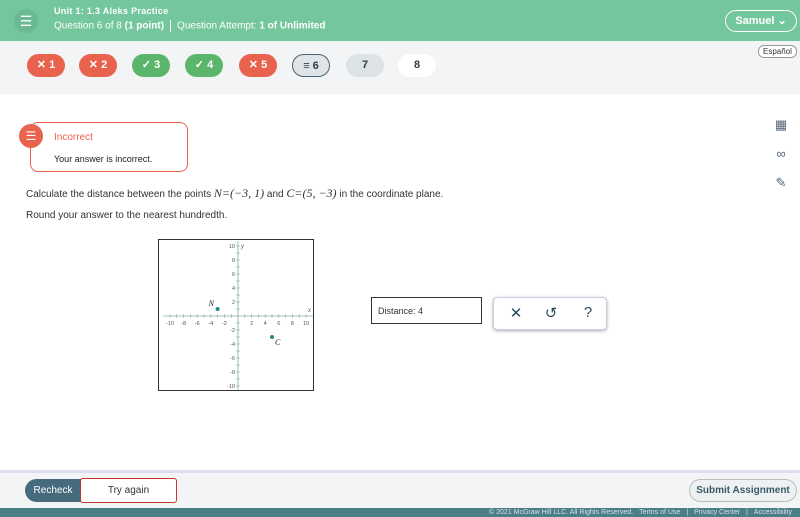 The image size is (800, 517). What do you see at coordinates (516, 314) in the screenshot?
I see `clear-button: ✕` at bounding box center [516, 314].